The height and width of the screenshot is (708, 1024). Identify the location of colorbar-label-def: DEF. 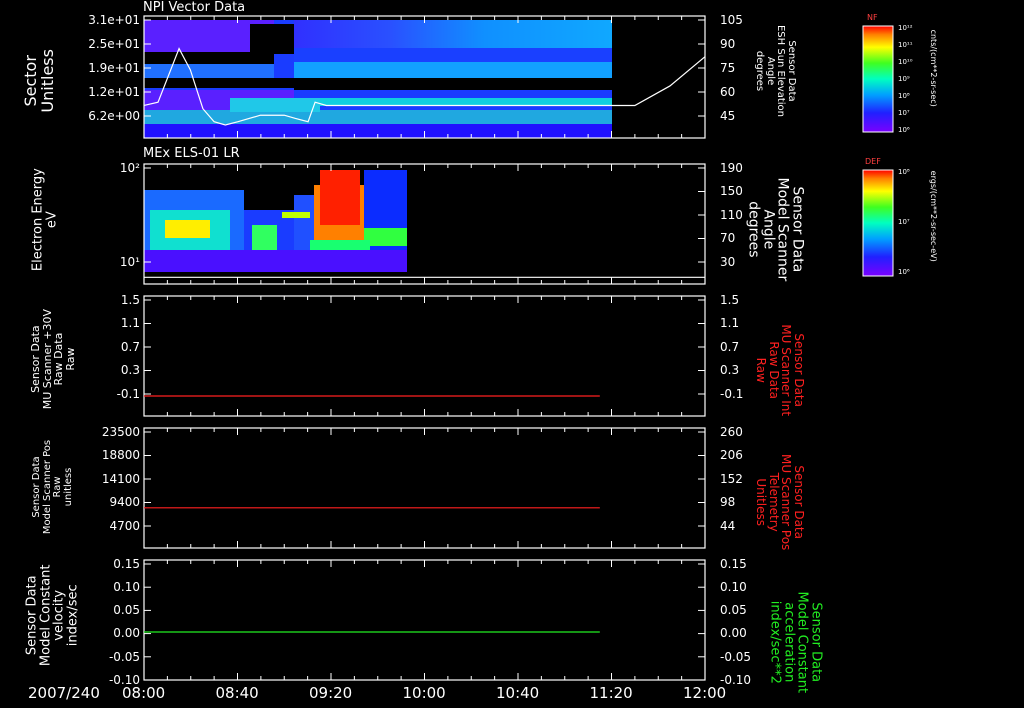
(873, 161).